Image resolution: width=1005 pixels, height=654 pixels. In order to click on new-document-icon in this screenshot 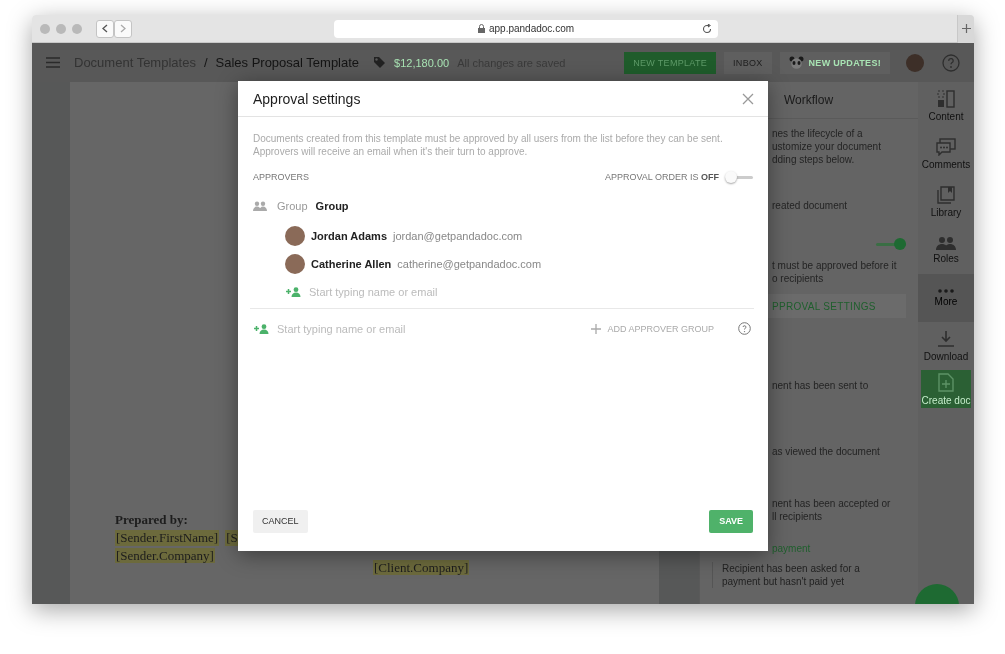, I will do `click(946, 382)`.